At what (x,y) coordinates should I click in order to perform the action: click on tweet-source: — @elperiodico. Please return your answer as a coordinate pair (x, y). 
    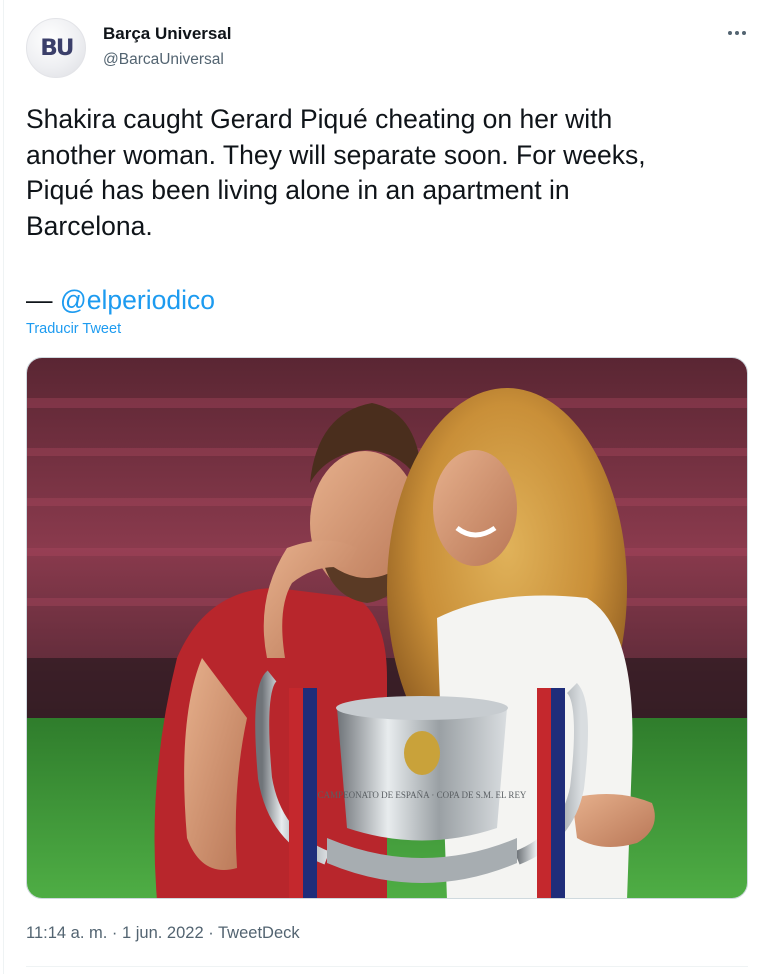
    Looking at the image, I should click on (120, 300).